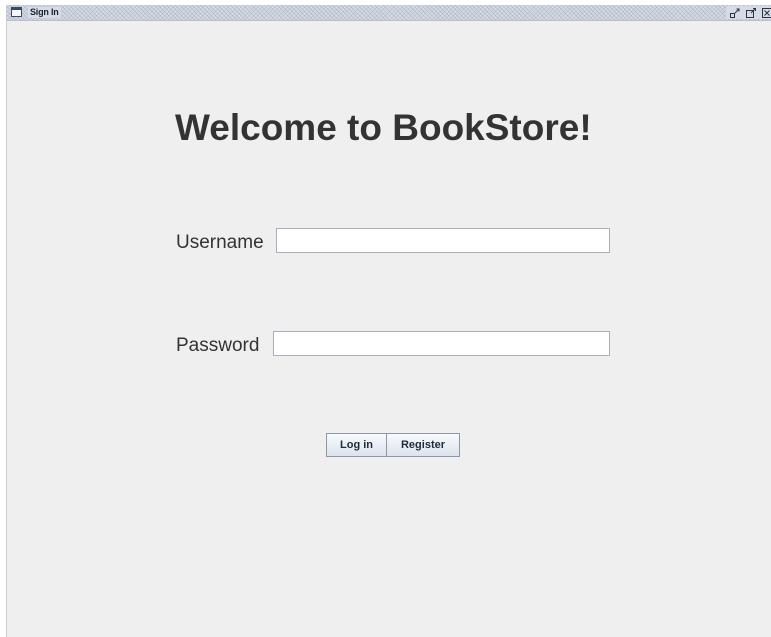  What do you see at coordinates (751, 12) in the screenshot?
I see `maximize-icon` at bounding box center [751, 12].